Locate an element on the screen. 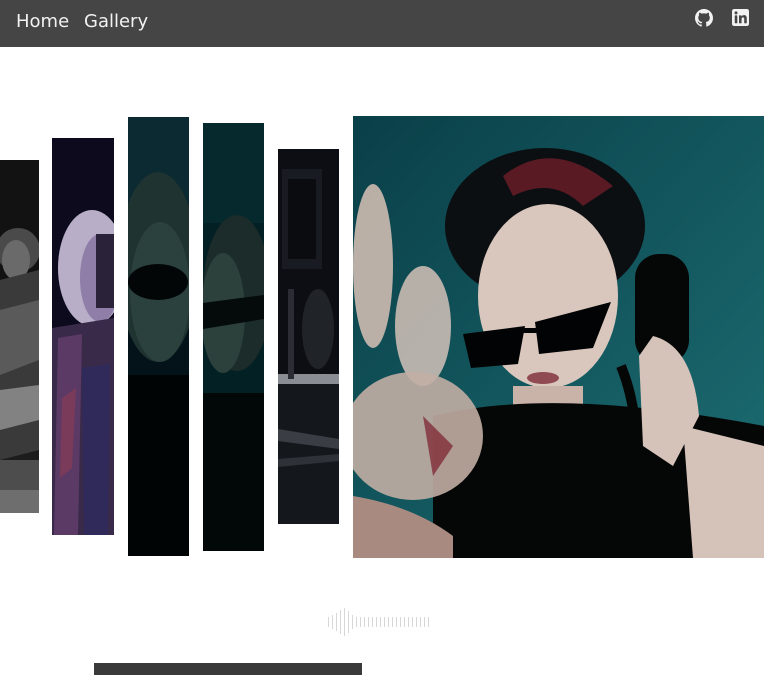  linkedin-icon is located at coordinates (741, 18).